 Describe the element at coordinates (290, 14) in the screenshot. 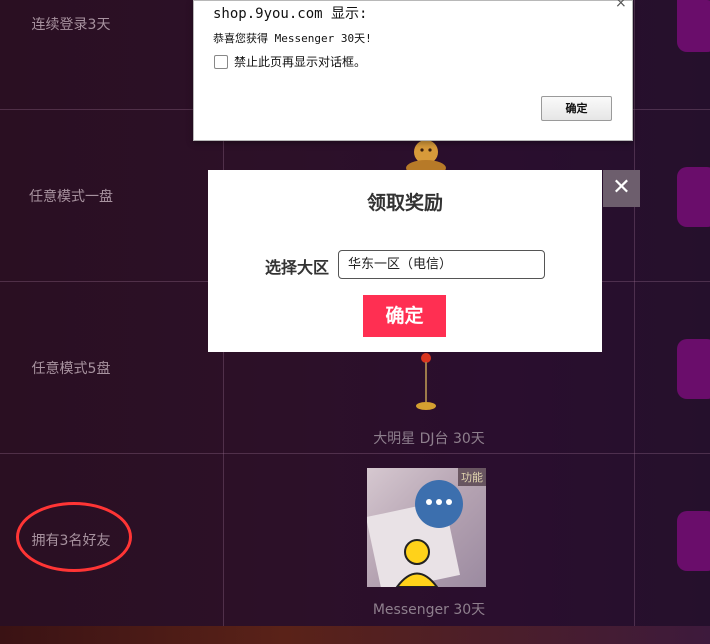

I see `alert-title: shop.9you.com 显示:` at that location.